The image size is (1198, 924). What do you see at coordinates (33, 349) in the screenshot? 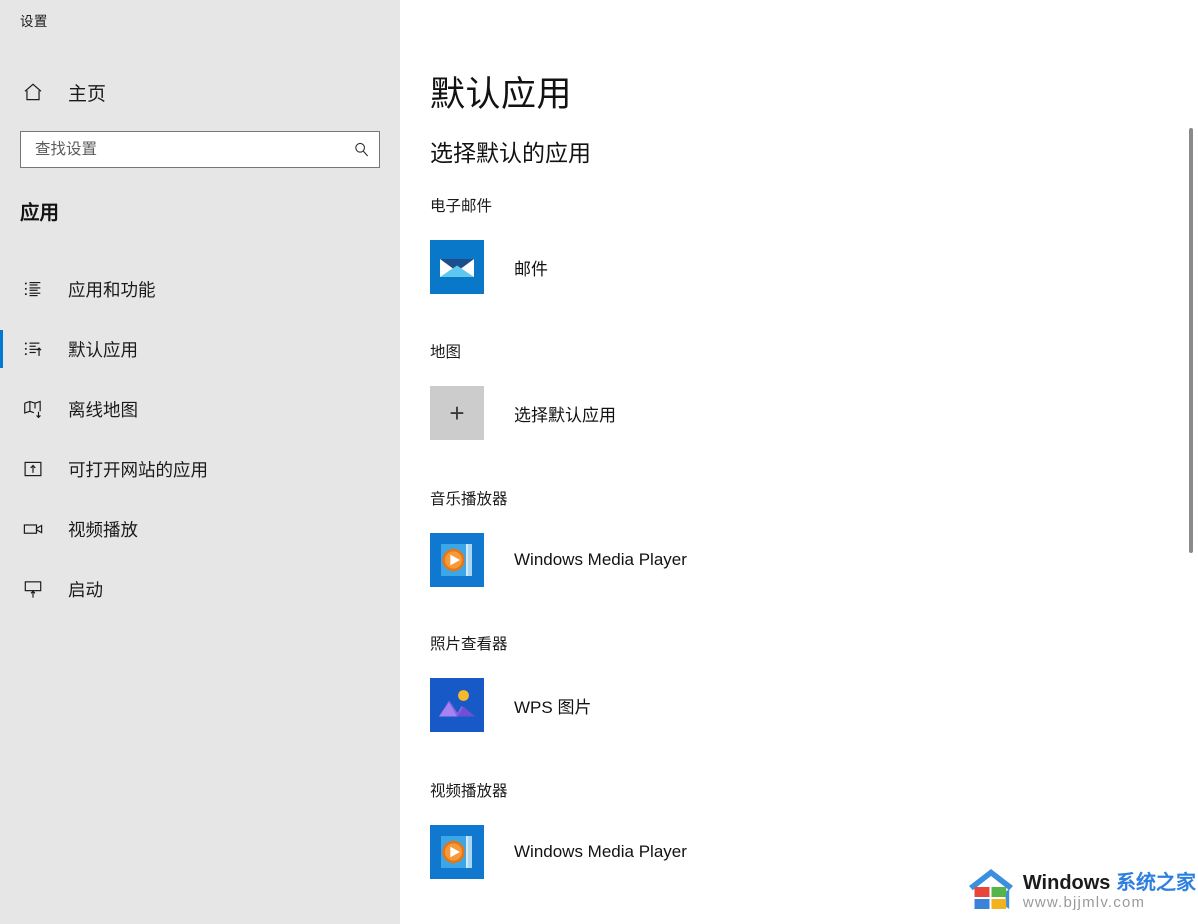
I see `list-arrow-icon` at bounding box center [33, 349].